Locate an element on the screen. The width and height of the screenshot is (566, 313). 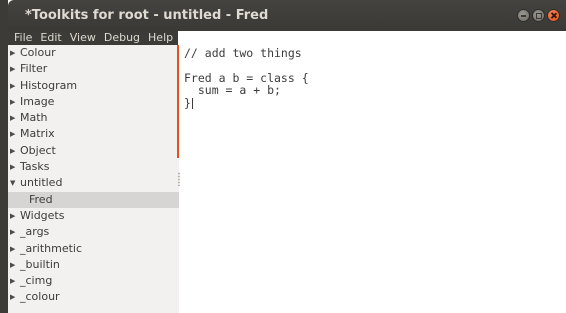
window-edge is located at coordinates (4, 156).